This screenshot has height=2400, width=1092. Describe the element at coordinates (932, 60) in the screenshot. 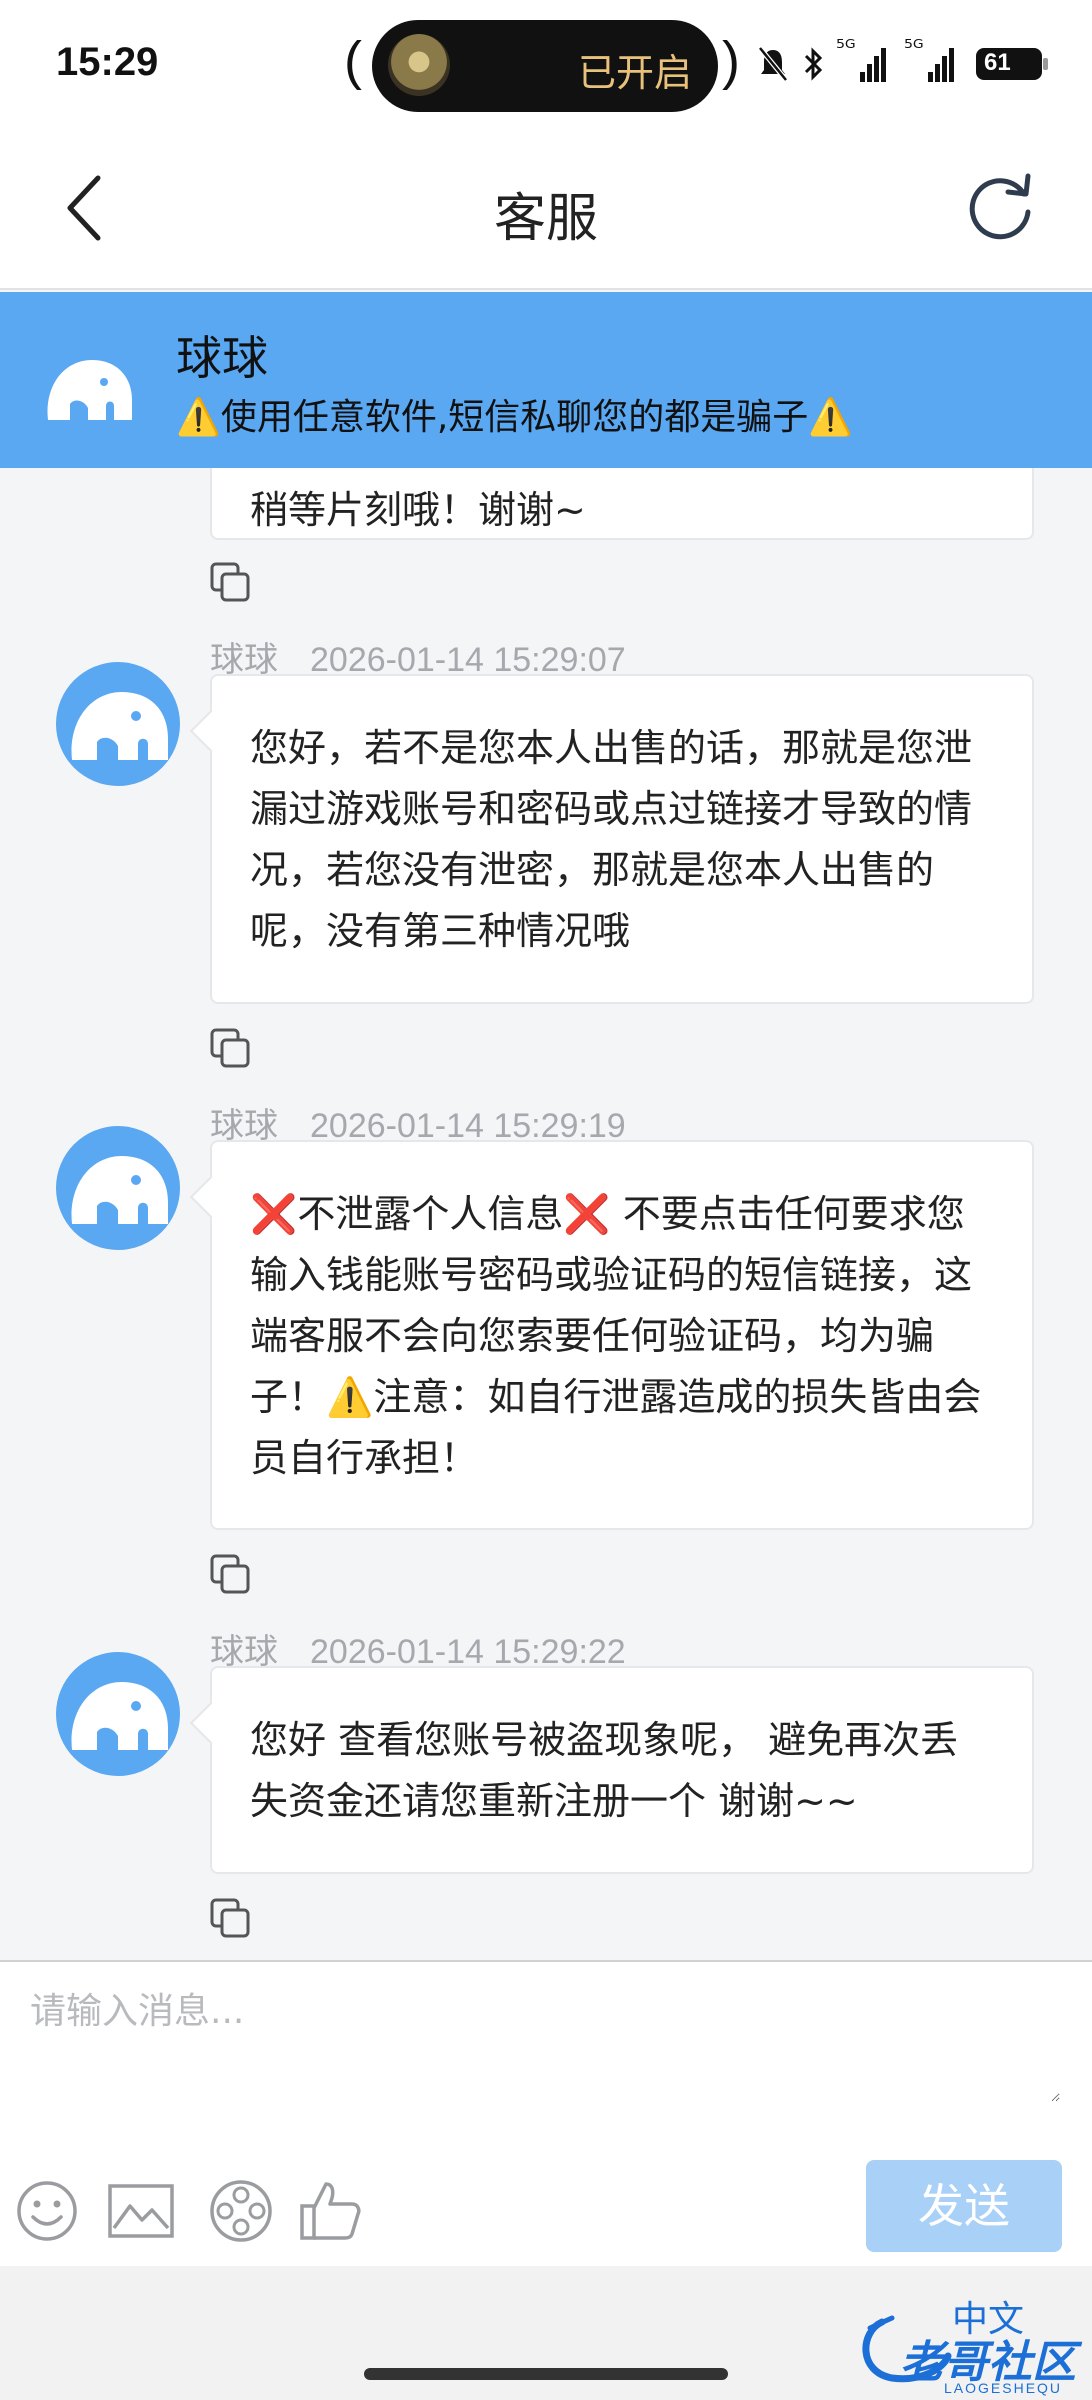

I see `signal-icon-2: ⁵ᴳ` at that location.